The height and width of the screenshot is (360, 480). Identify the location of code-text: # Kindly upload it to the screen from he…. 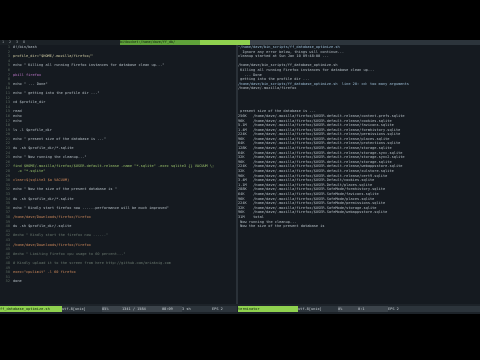
(92, 262).